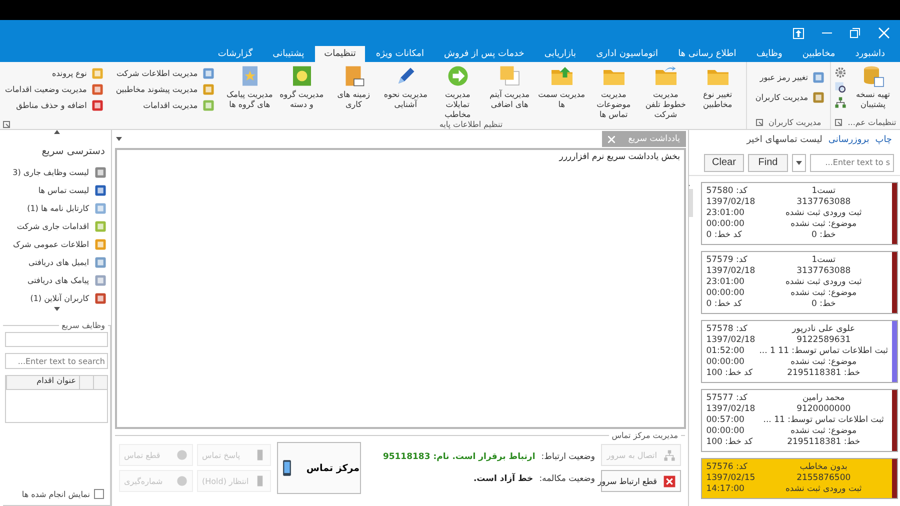  I want to click on quick-access-item: پیامک های دریافتی, so click(57, 280).